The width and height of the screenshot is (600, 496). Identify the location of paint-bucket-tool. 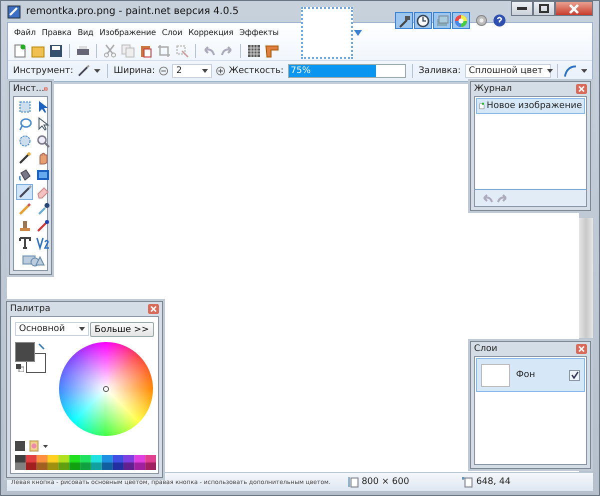
(24, 175).